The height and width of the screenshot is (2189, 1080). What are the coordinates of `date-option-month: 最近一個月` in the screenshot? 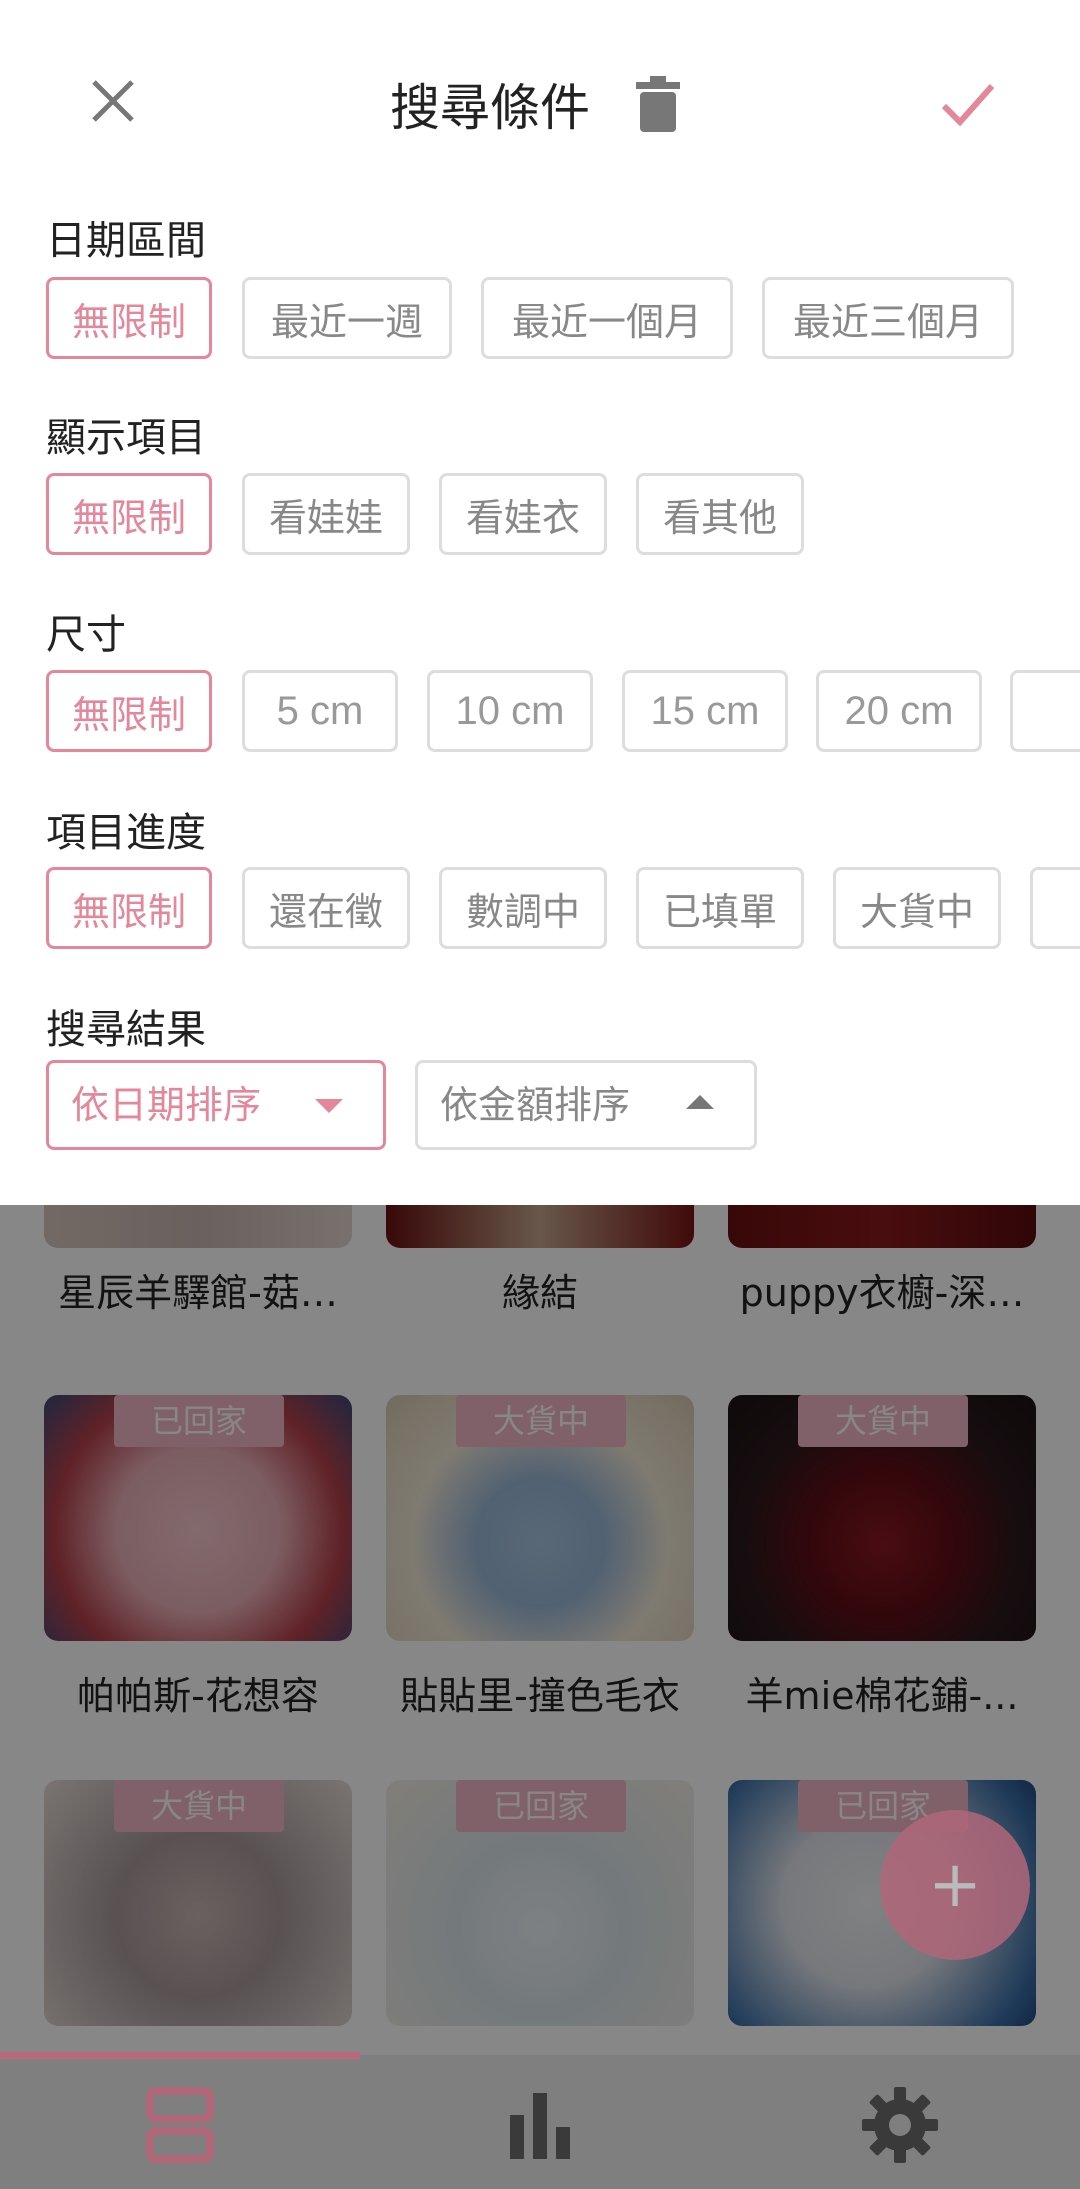 It's located at (607, 318).